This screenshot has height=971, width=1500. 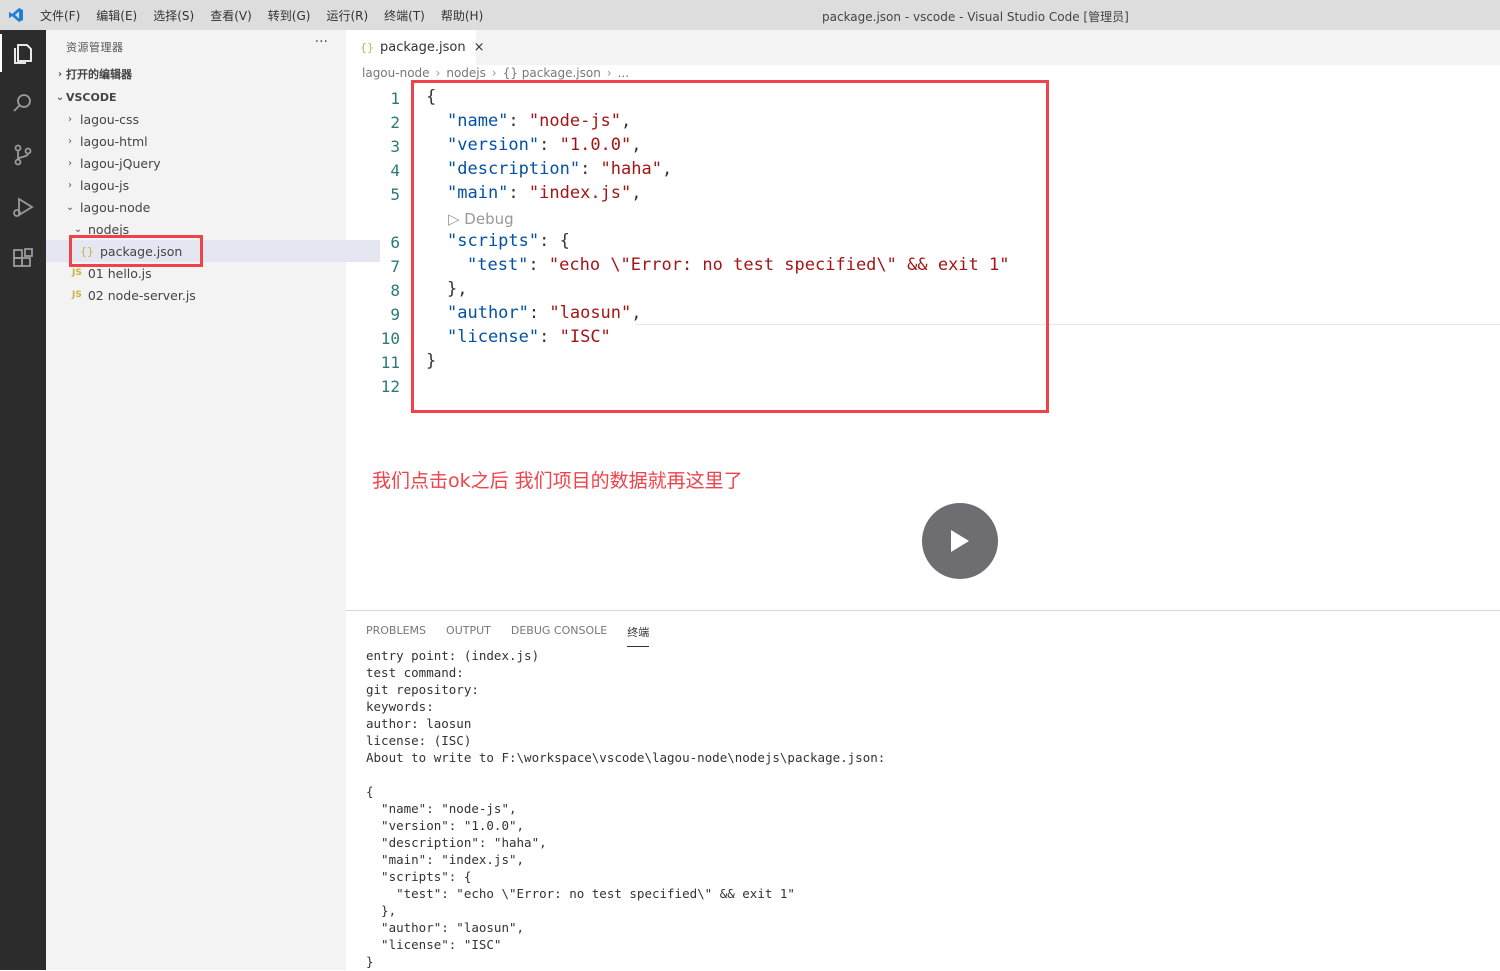 What do you see at coordinates (115, 207) in the screenshot?
I see `folder-label: lagou-node` at bounding box center [115, 207].